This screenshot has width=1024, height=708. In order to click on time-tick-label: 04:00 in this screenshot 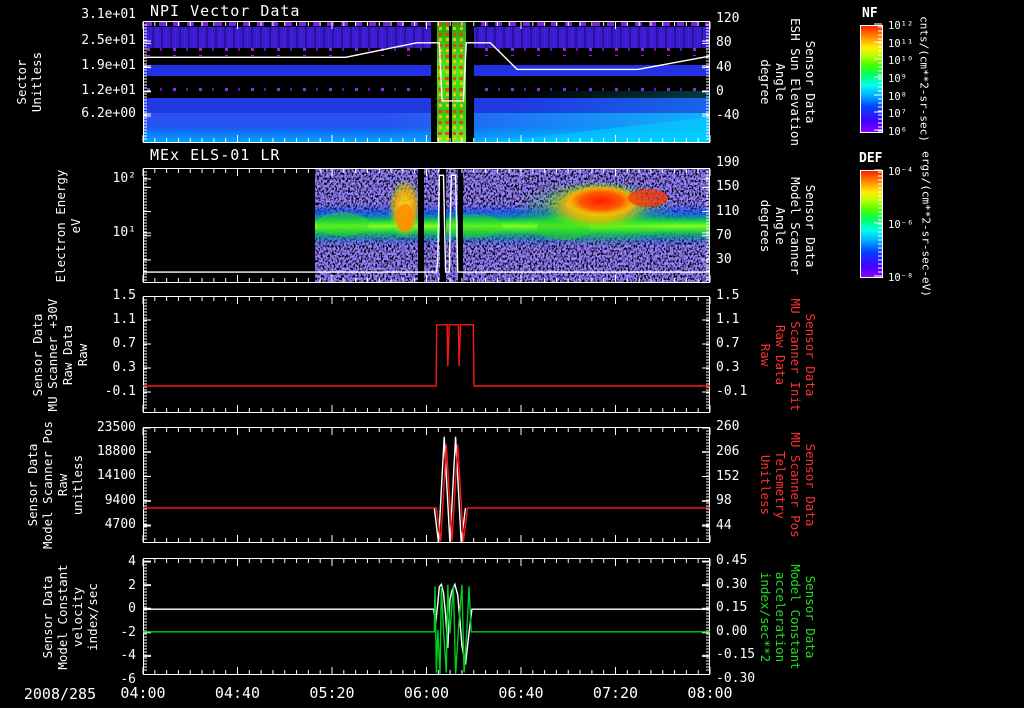, I will do `click(143, 693)`.